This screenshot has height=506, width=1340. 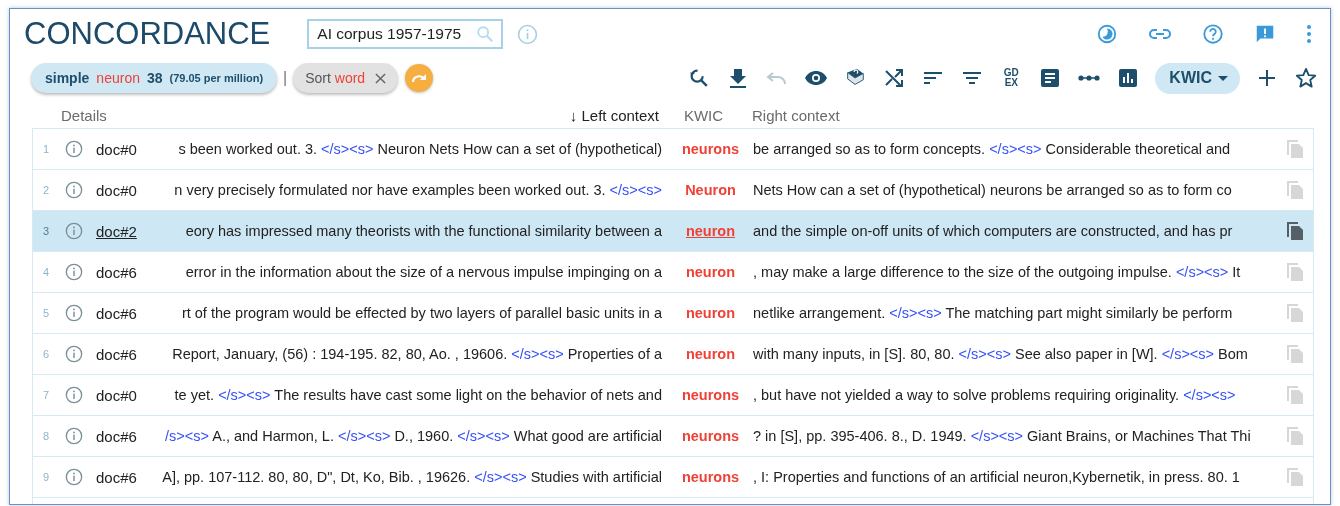 What do you see at coordinates (1011, 78) in the screenshot?
I see `gdex-button: GD EX` at bounding box center [1011, 78].